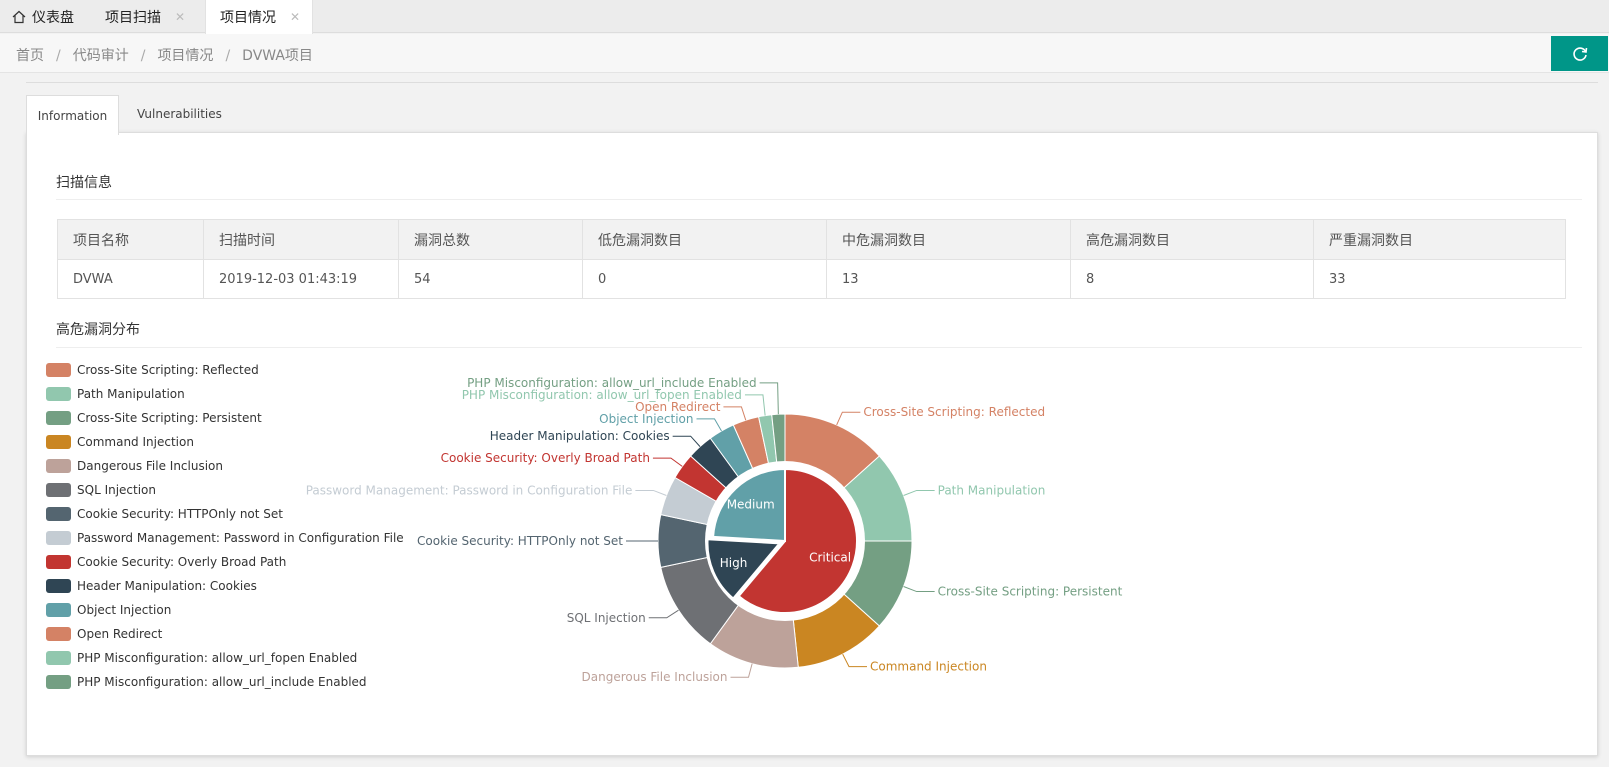 The width and height of the screenshot is (1609, 767). I want to click on outer-slice-label: Open Redirect, so click(678, 407).